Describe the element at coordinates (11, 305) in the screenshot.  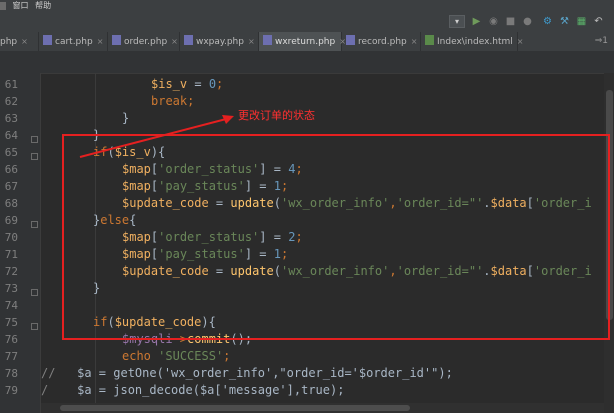
I see `line-number: 74` at that location.